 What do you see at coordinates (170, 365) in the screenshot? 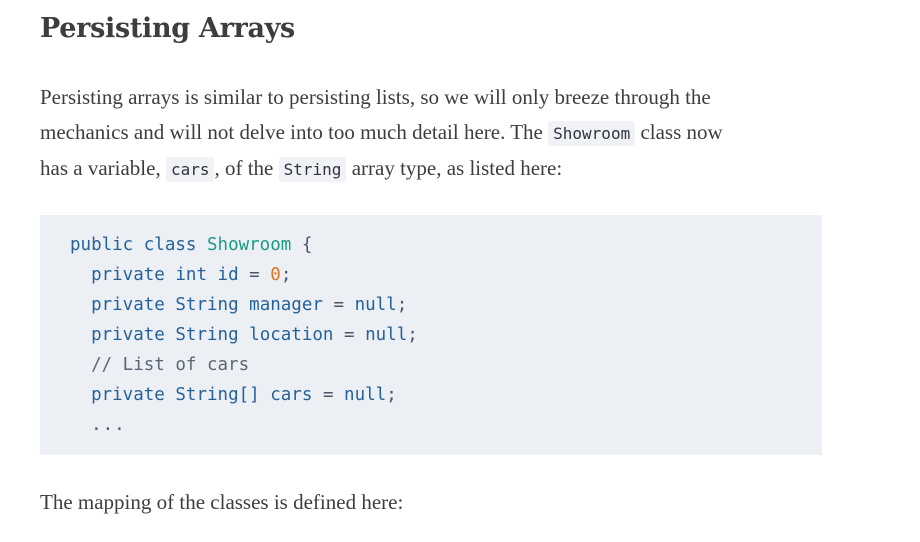
I see `code-comment: // List of cars` at bounding box center [170, 365].